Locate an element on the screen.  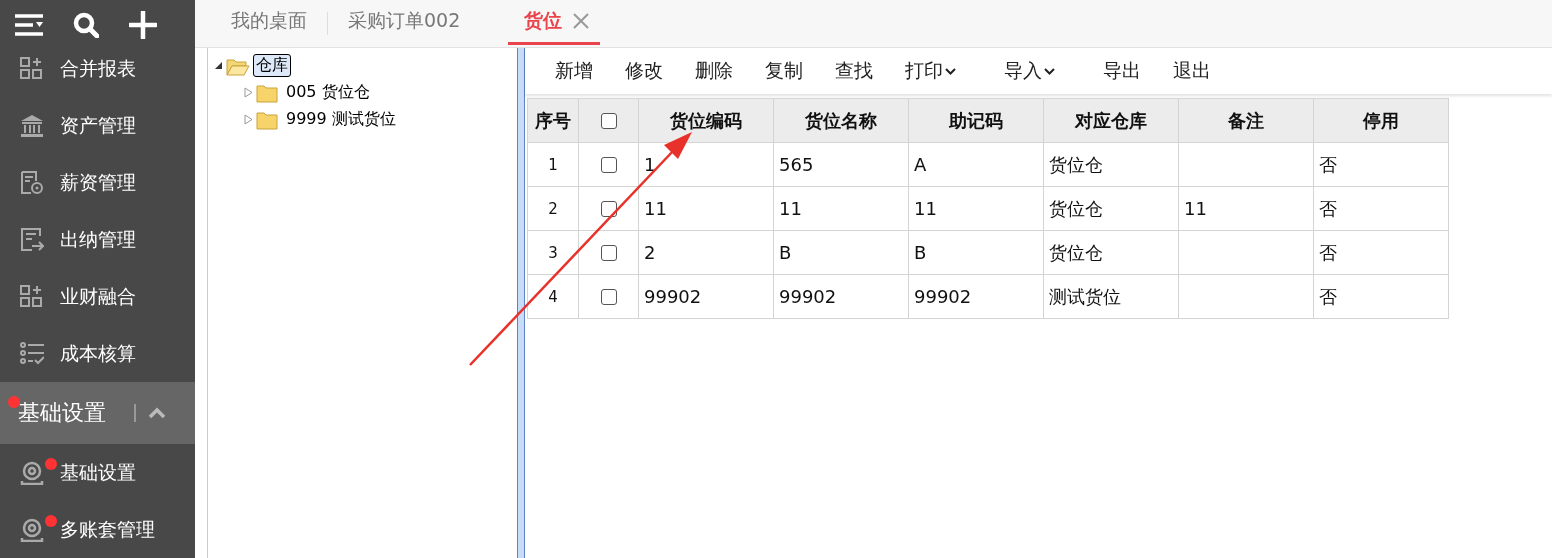
chevron-up-icon is located at coordinates (157, 413).